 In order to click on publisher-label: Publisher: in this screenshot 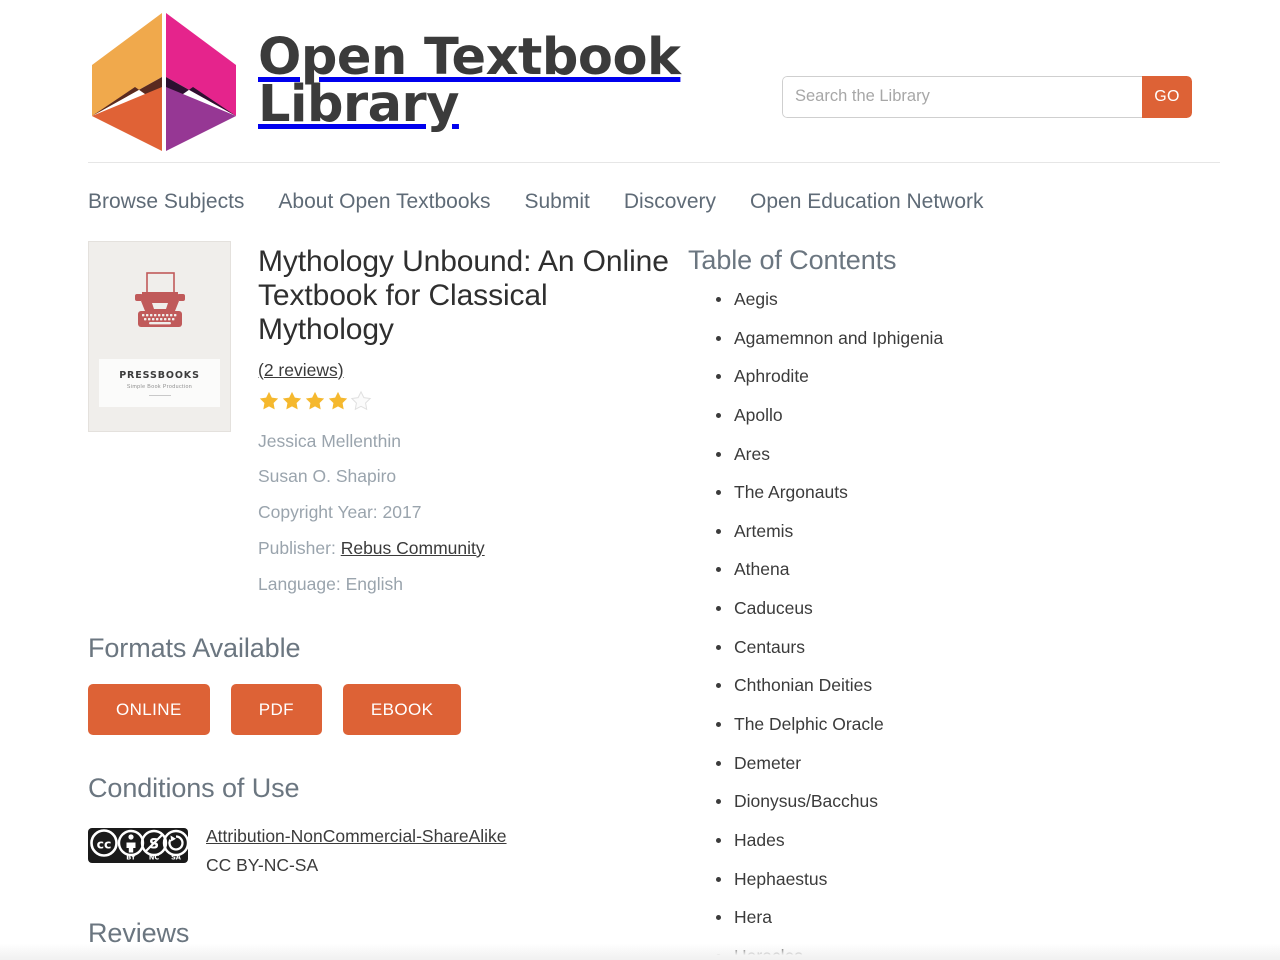, I will do `click(297, 547)`.